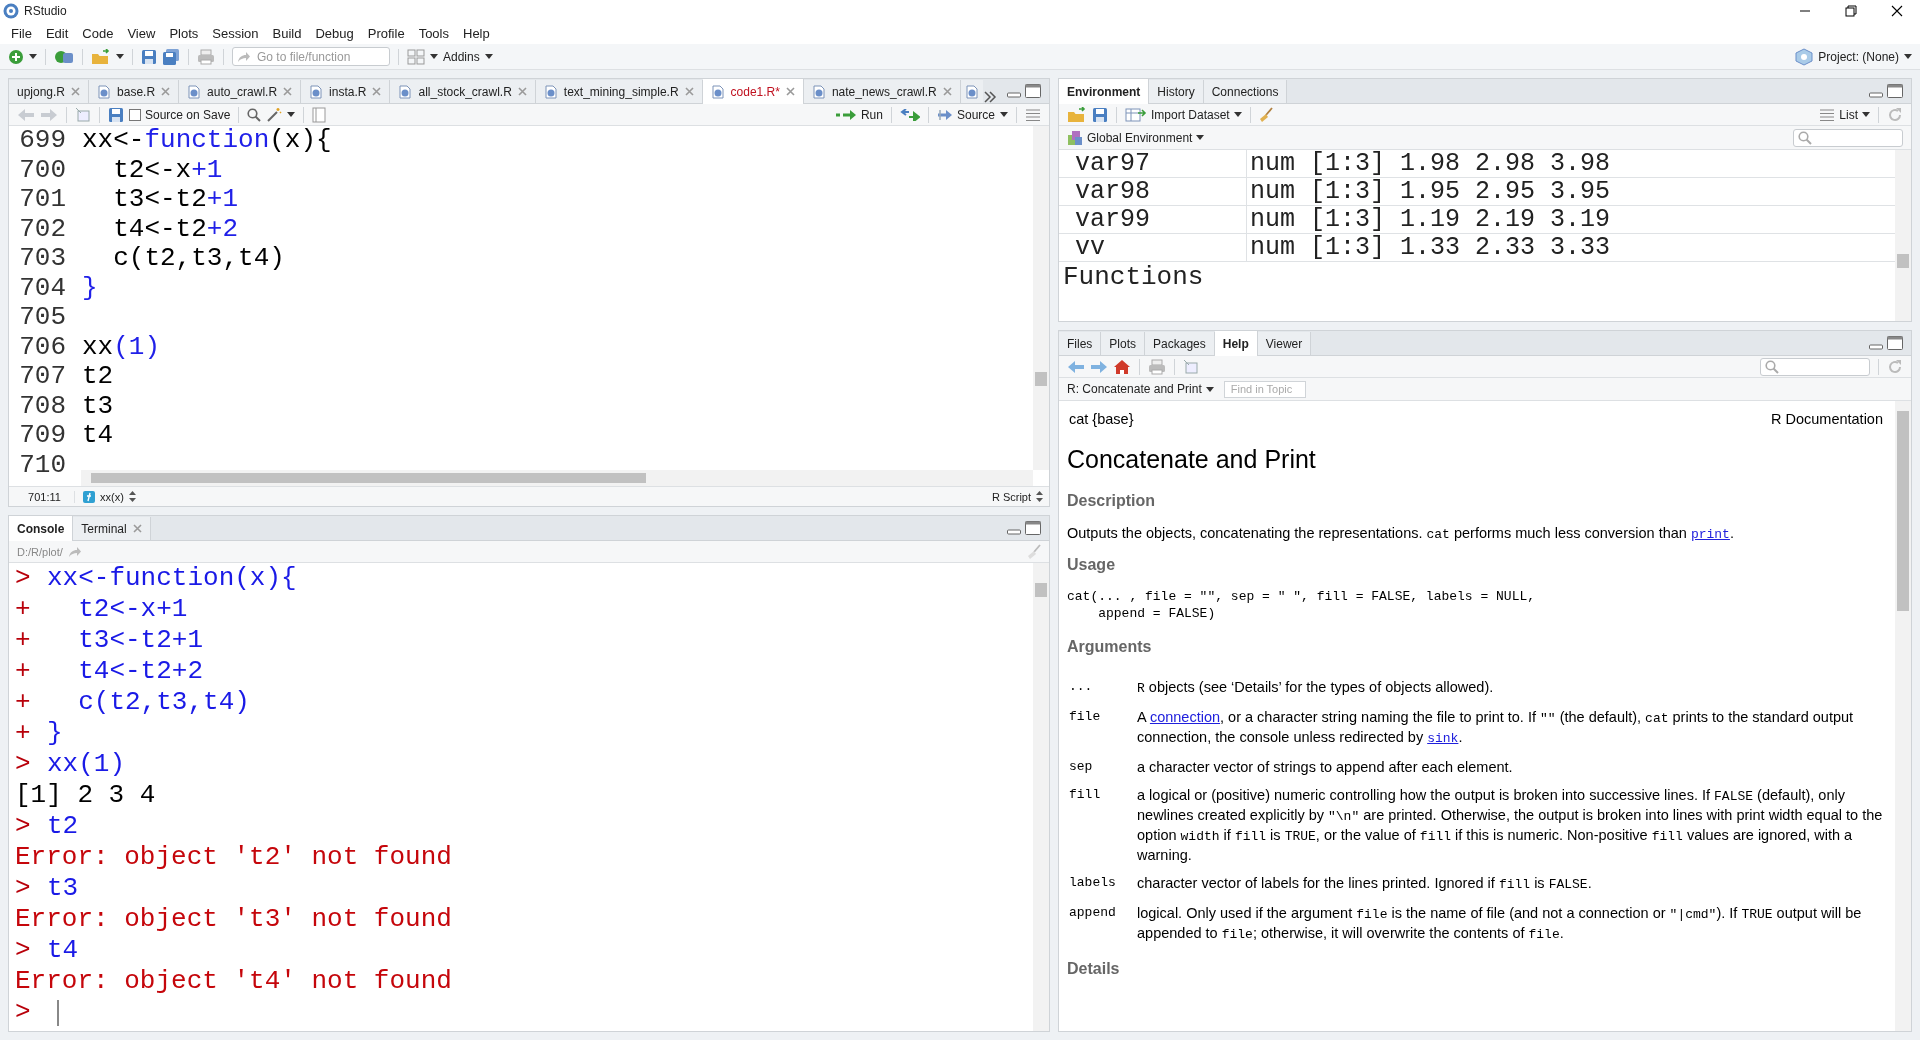  Describe the element at coordinates (101, 56) in the screenshot. I see `open-folder-icon` at that location.